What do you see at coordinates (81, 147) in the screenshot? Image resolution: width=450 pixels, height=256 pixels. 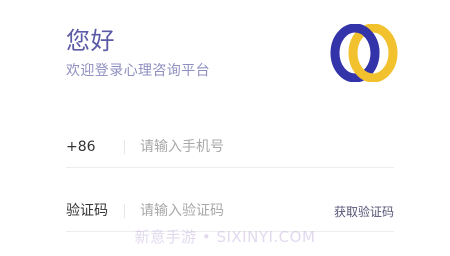 I see `country-code-label: +86` at bounding box center [81, 147].